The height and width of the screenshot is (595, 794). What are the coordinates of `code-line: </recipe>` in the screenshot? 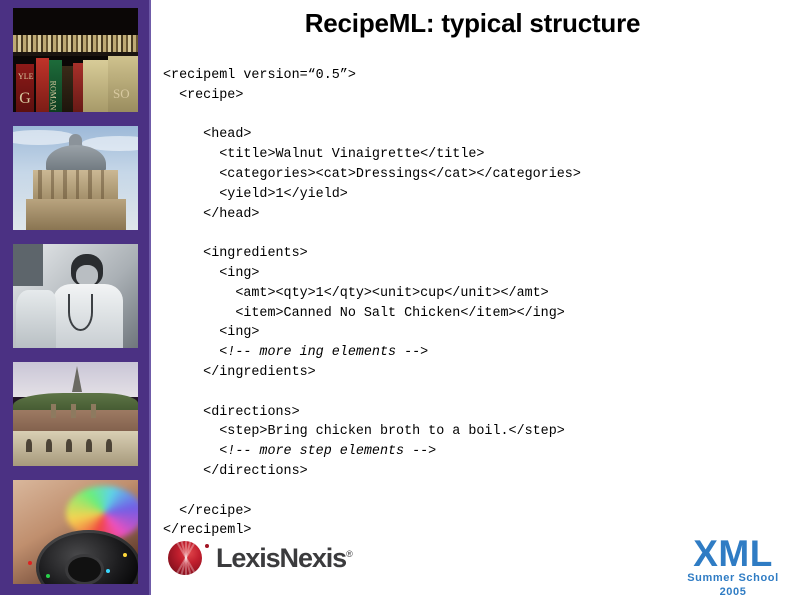 It's located at (207, 511).